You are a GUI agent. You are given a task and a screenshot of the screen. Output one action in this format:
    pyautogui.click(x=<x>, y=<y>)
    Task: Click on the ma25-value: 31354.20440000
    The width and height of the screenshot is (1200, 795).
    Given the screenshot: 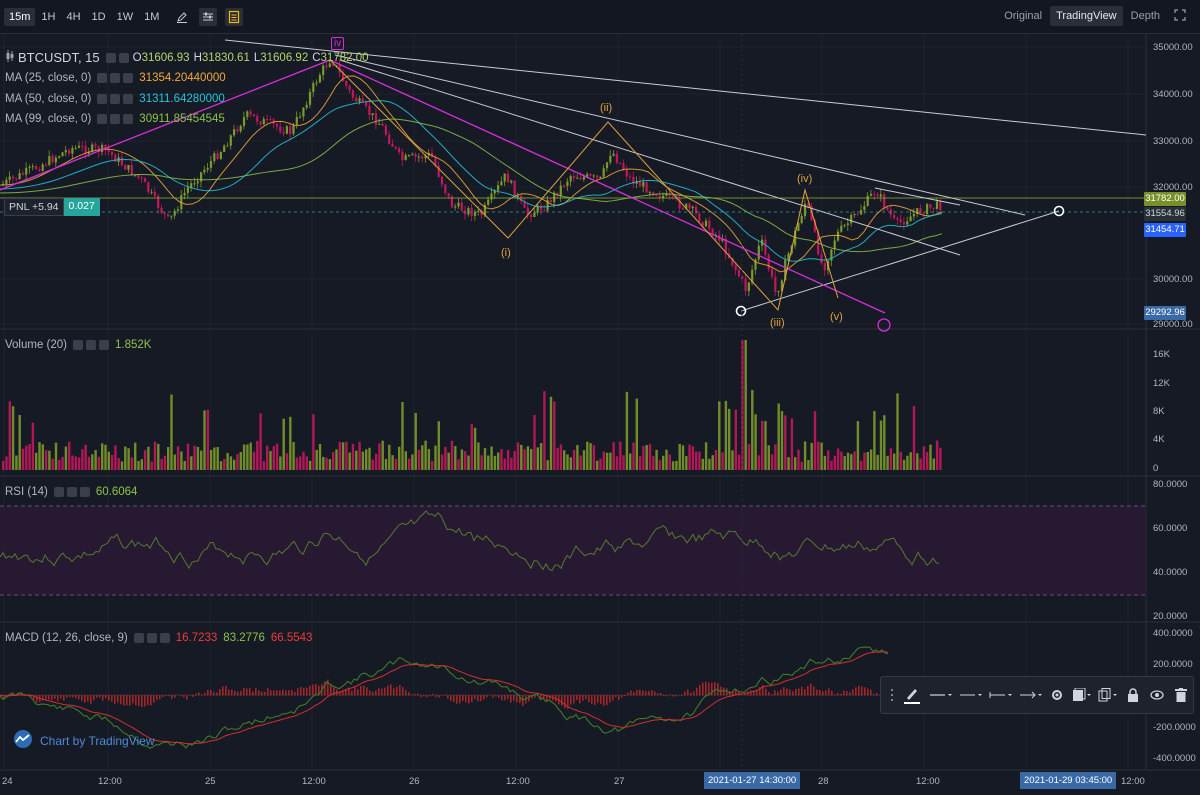 What is the action you would take?
    pyautogui.click(x=182, y=78)
    